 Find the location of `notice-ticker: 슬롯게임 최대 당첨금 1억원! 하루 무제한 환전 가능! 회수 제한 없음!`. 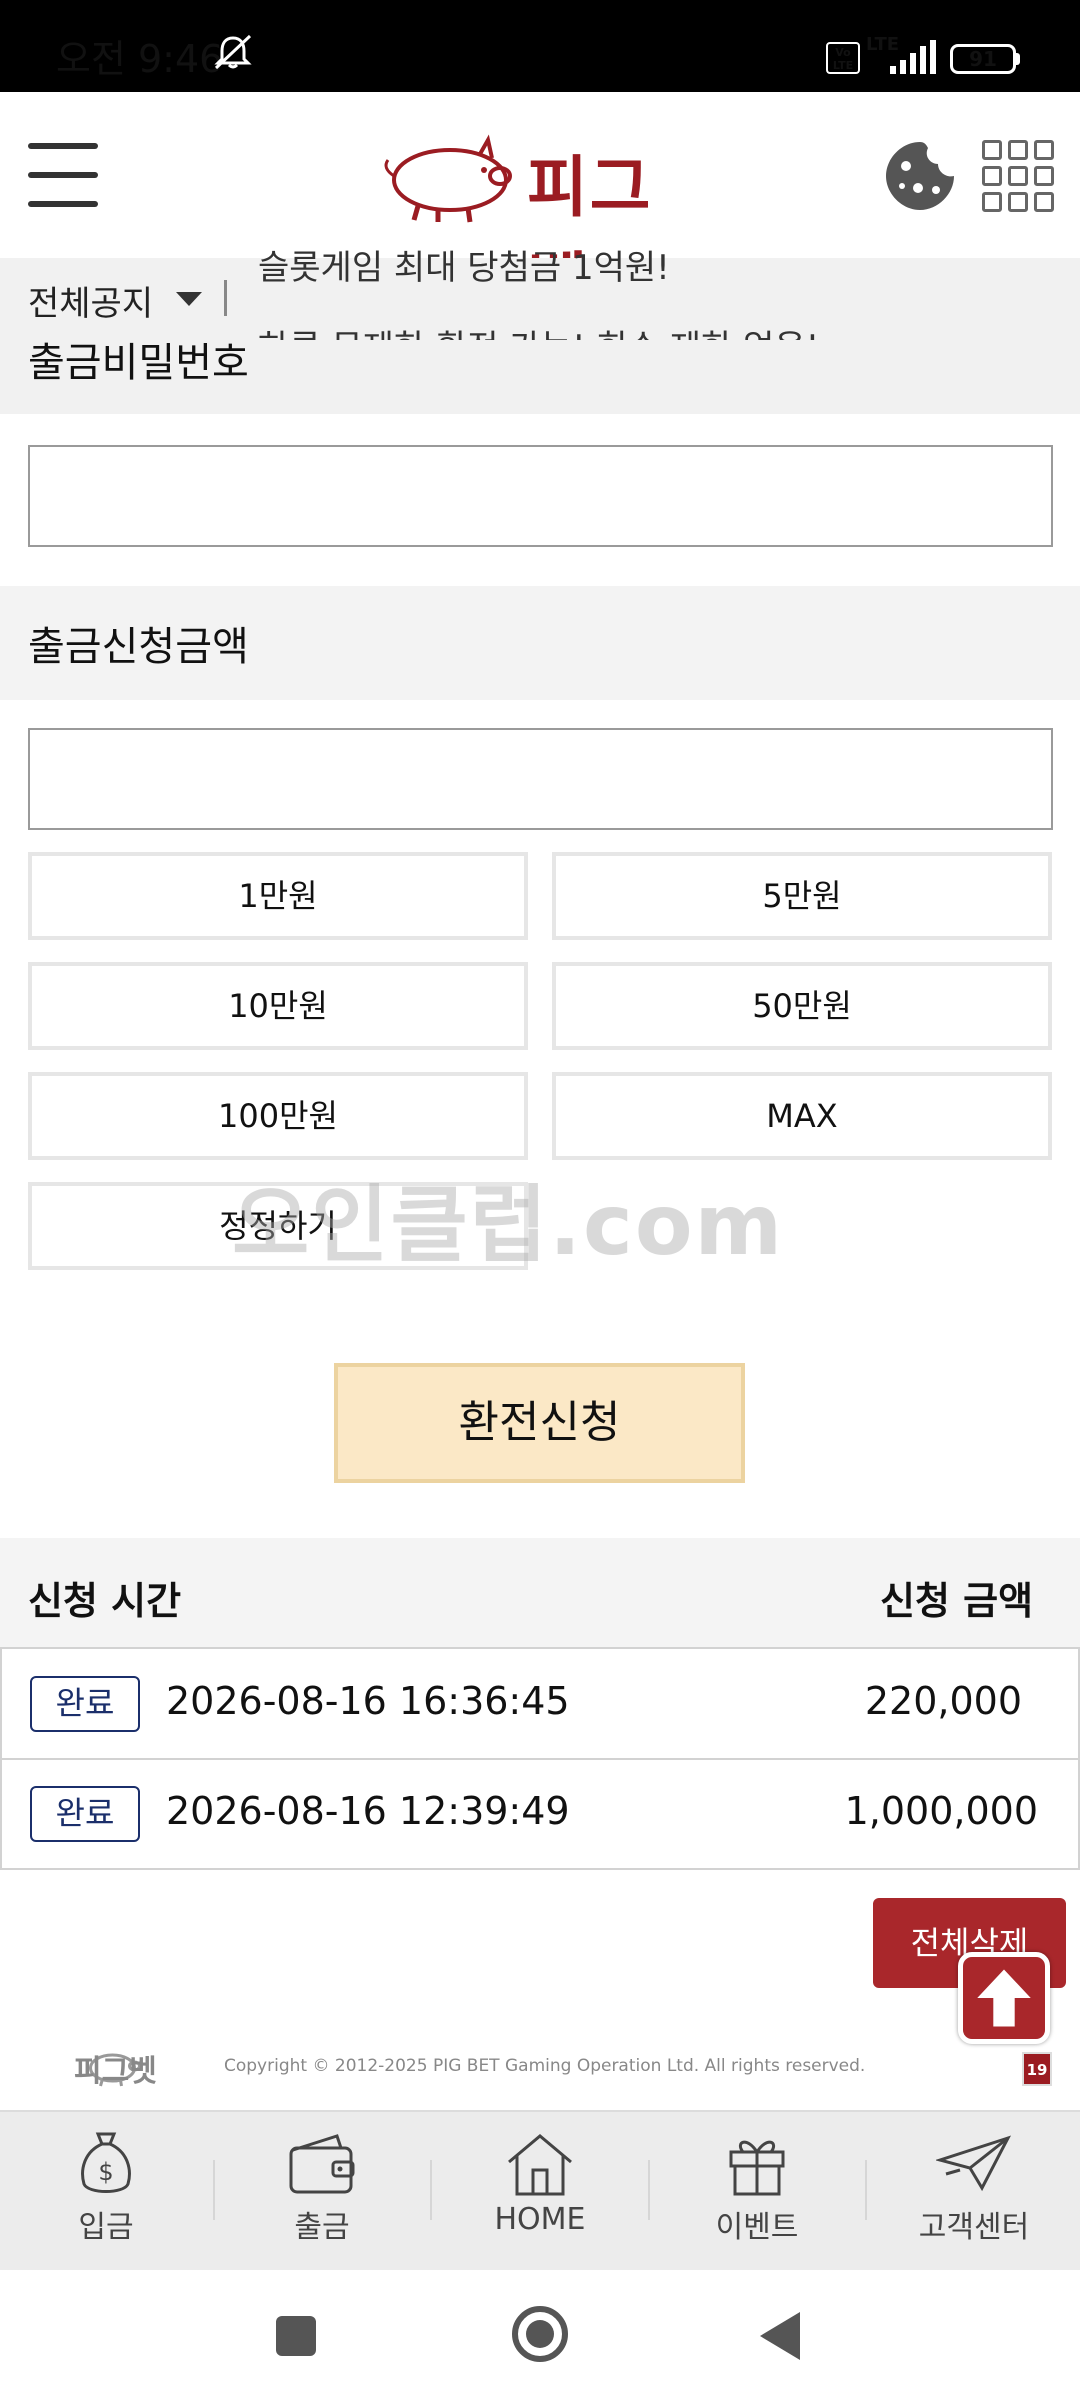

notice-ticker: 슬롯게임 최대 당첨금 1억원! 하루 무제한 환전 가능! 회수 제한 없음! is located at coordinates (658, 290).